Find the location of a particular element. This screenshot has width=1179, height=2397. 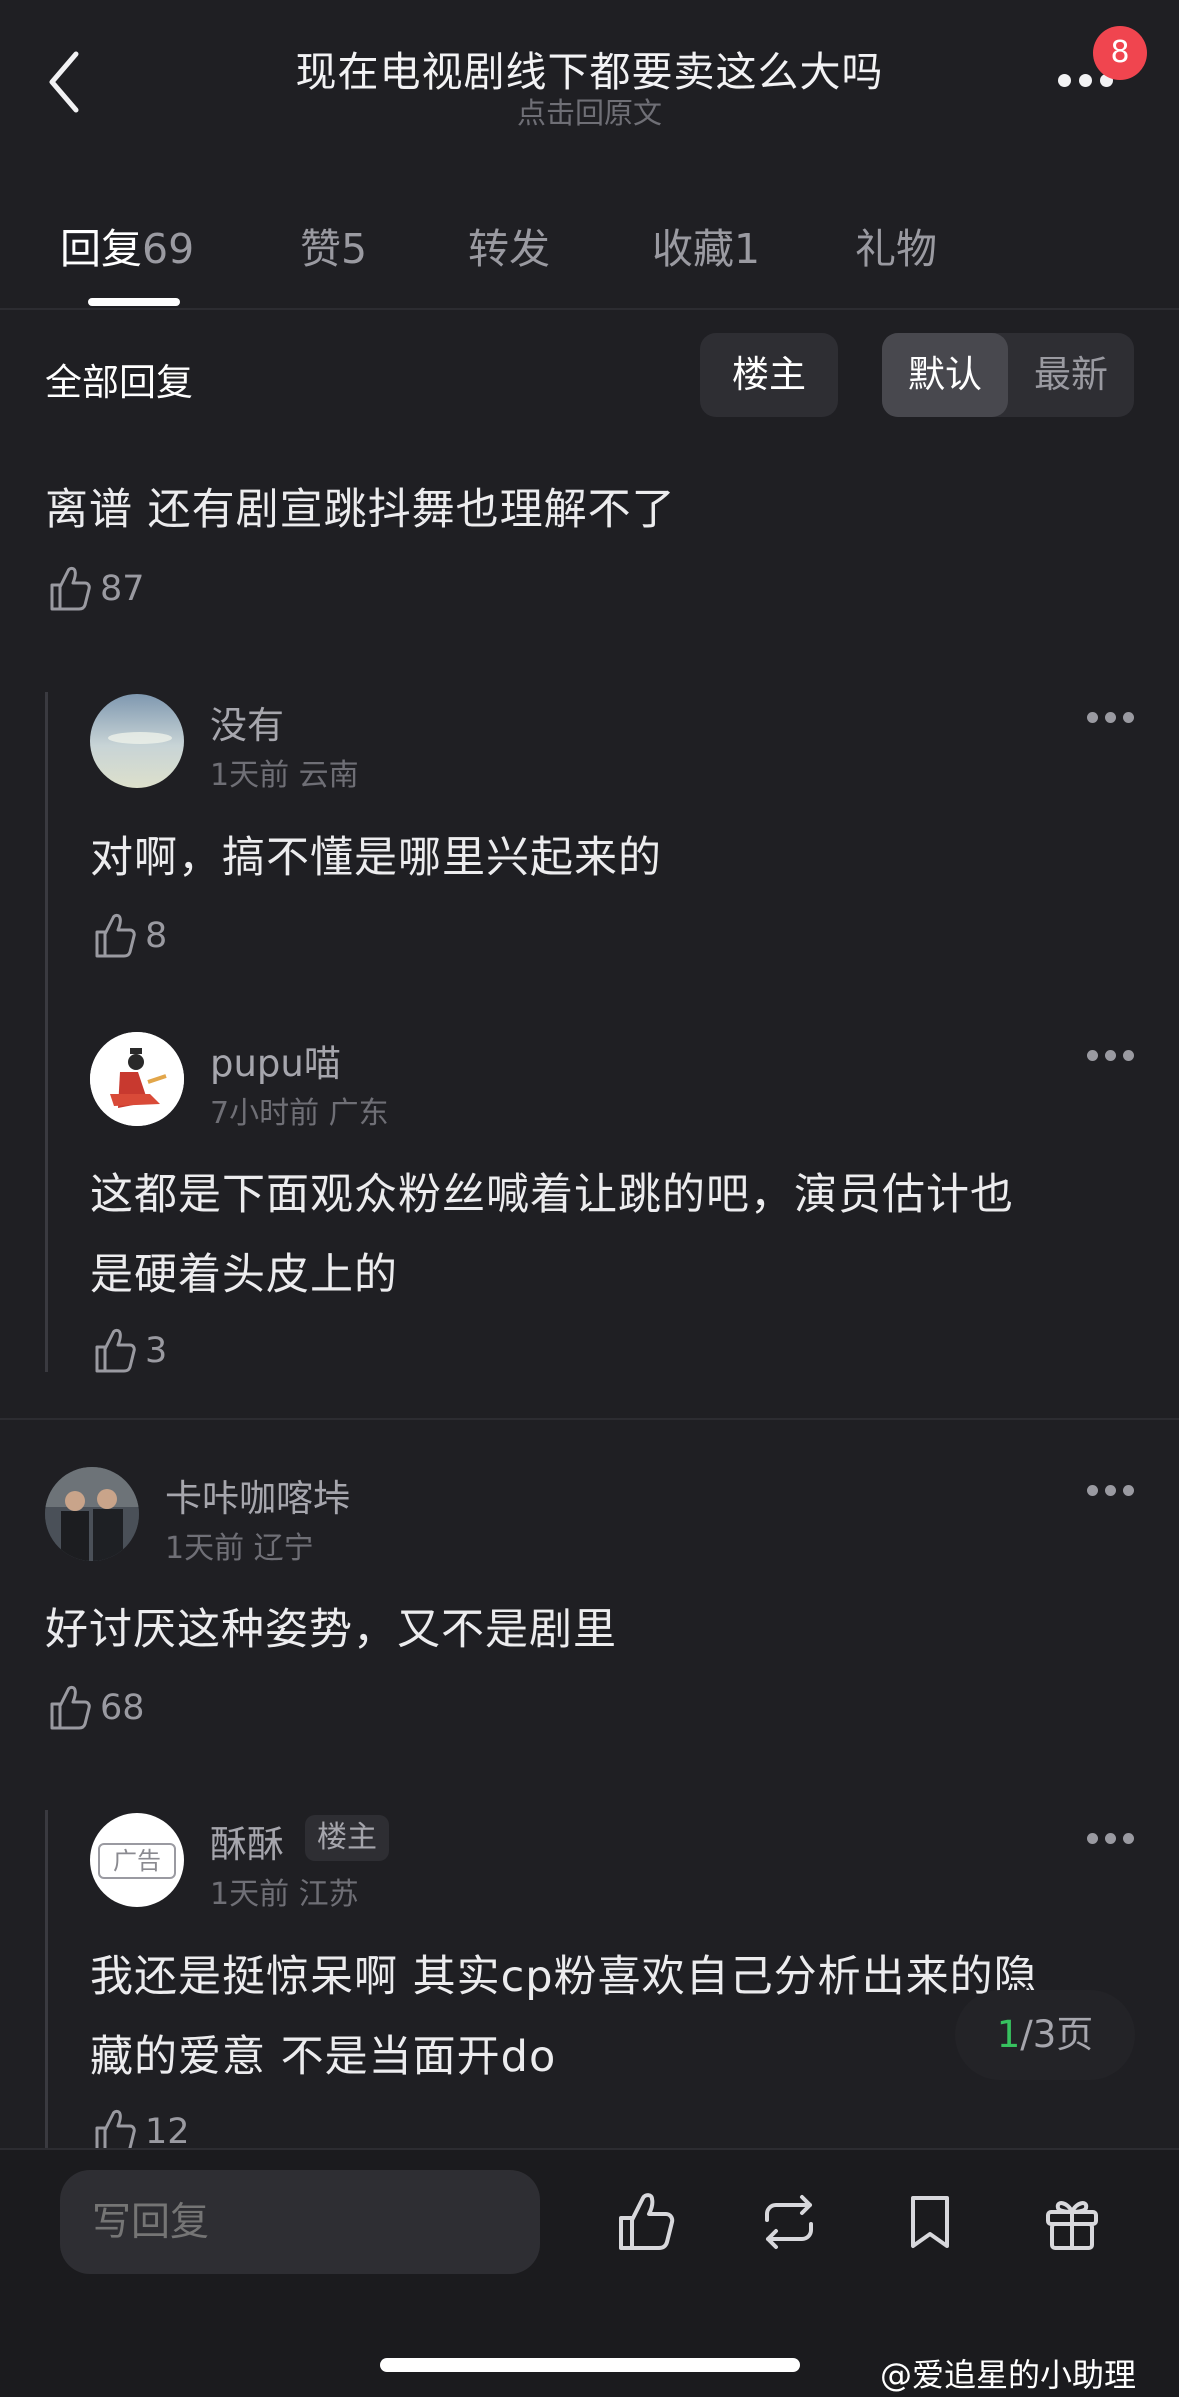

tab-gifts: 礼物 is located at coordinates (896, 245).